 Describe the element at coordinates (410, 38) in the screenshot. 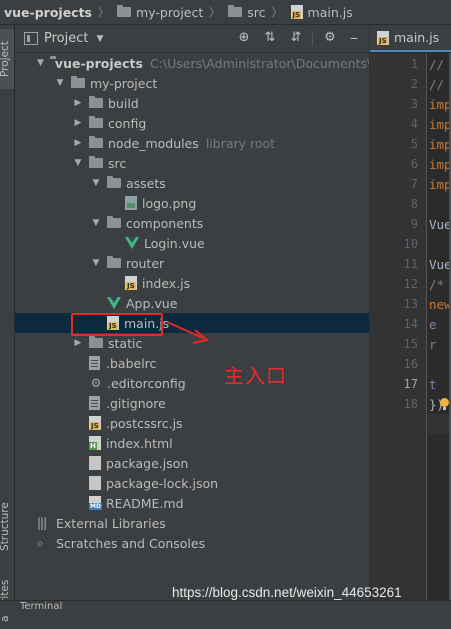

I see `editor-tab-main-js: main.js` at that location.